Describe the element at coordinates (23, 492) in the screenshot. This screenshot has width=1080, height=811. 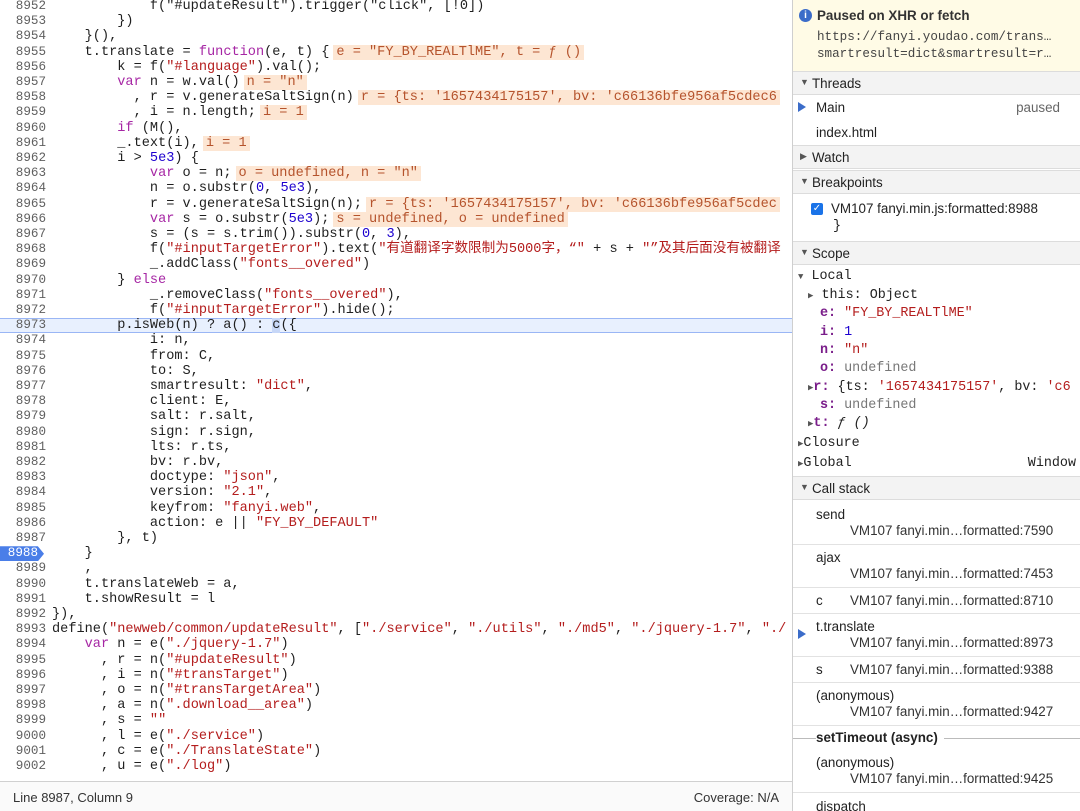
I see `line-number: 8984` at that location.